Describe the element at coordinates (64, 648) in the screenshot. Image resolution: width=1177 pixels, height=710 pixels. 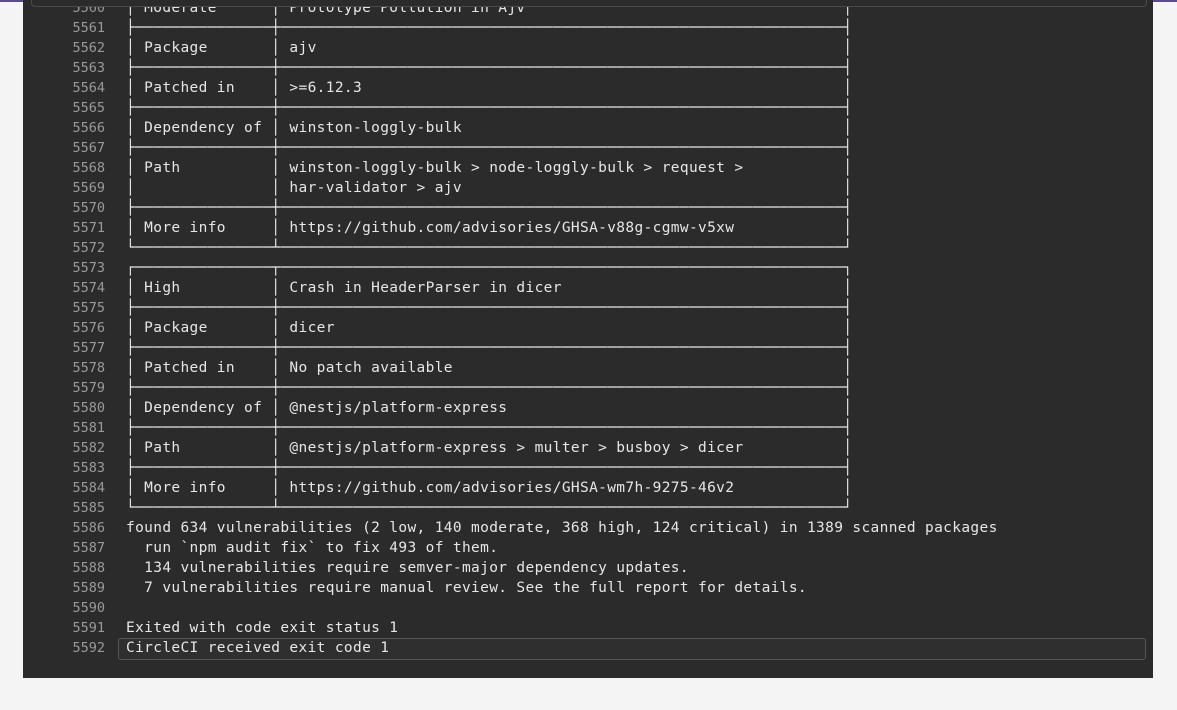
I see `line-number: 5592` at that location.